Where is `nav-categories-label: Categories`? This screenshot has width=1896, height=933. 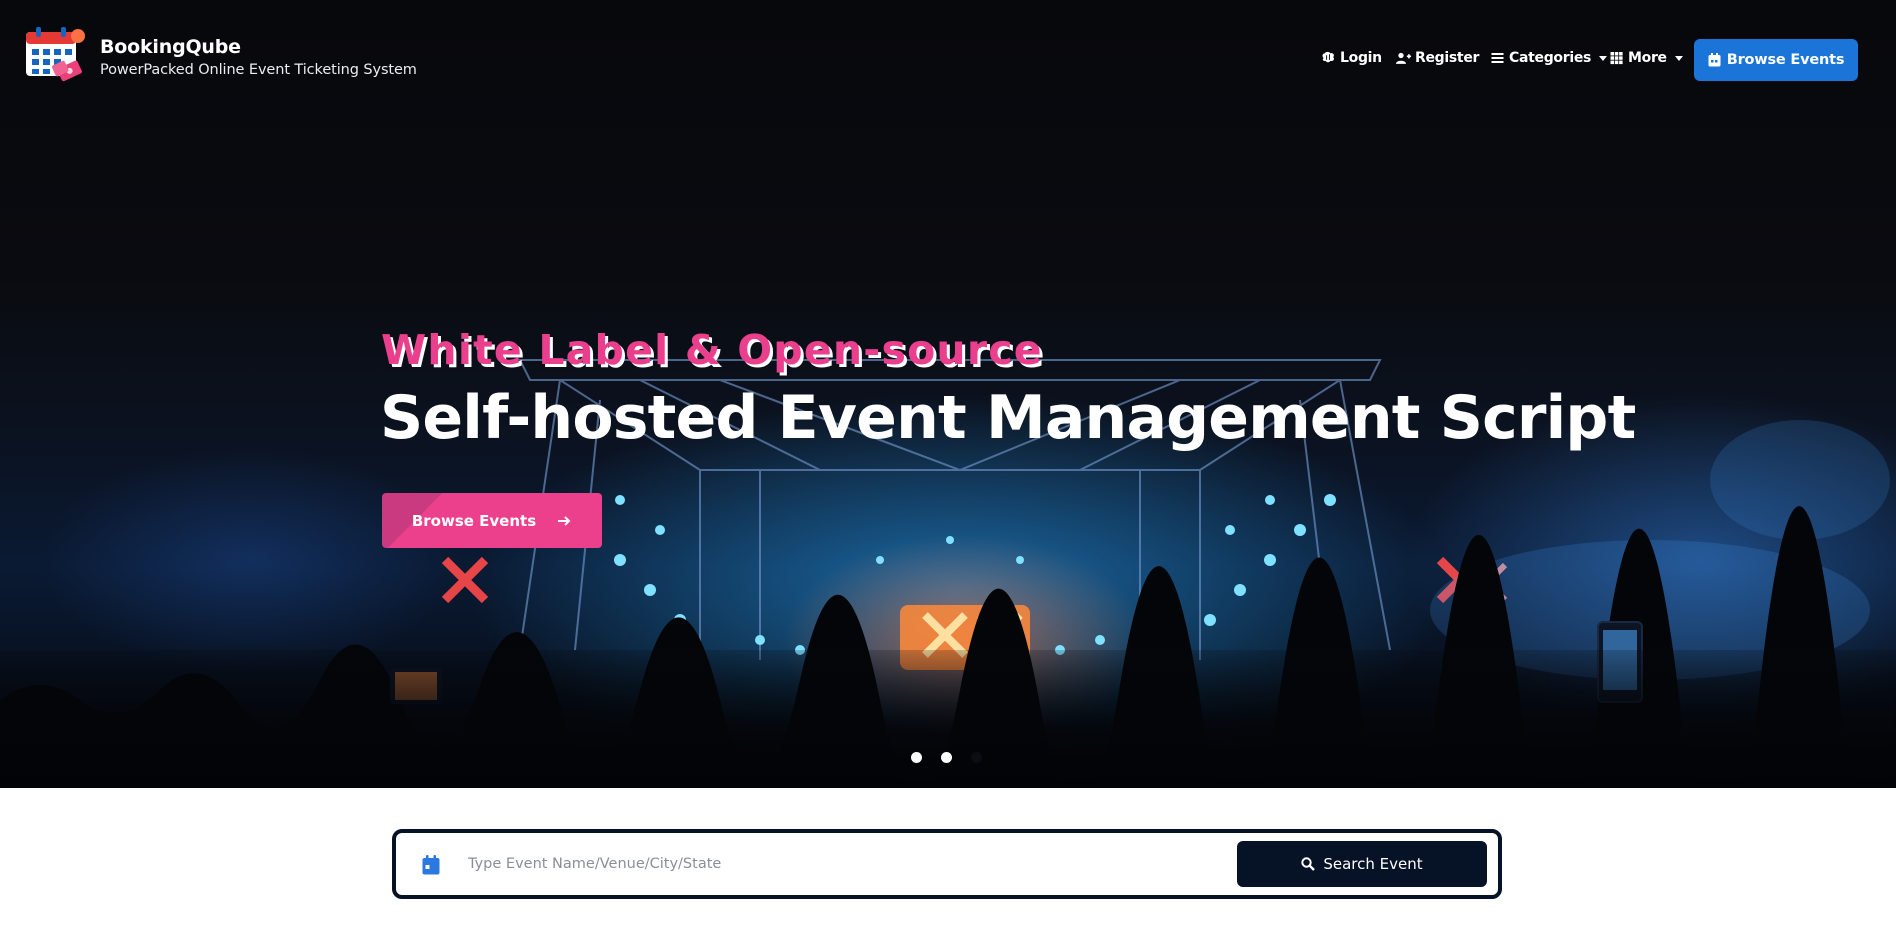
nav-categories-label: Categories is located at coordinates (1550, 58).